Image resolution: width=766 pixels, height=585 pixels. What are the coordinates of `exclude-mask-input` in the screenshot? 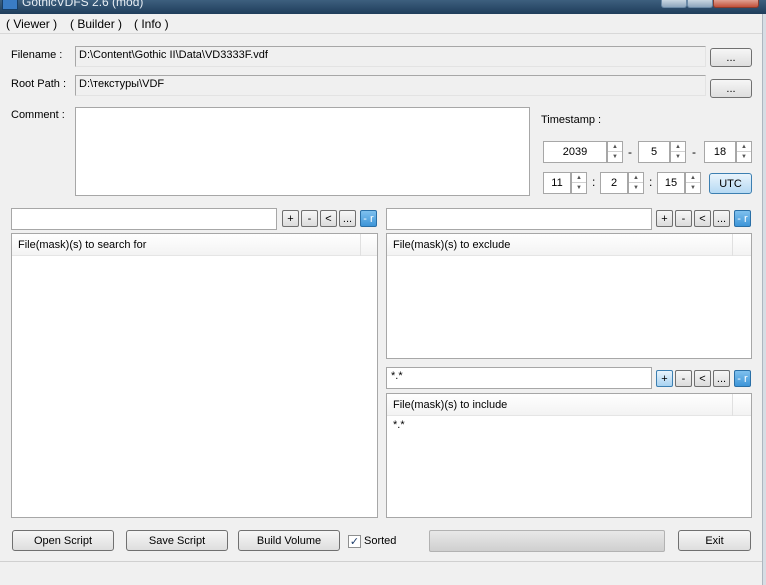 It's located at (519, 219).